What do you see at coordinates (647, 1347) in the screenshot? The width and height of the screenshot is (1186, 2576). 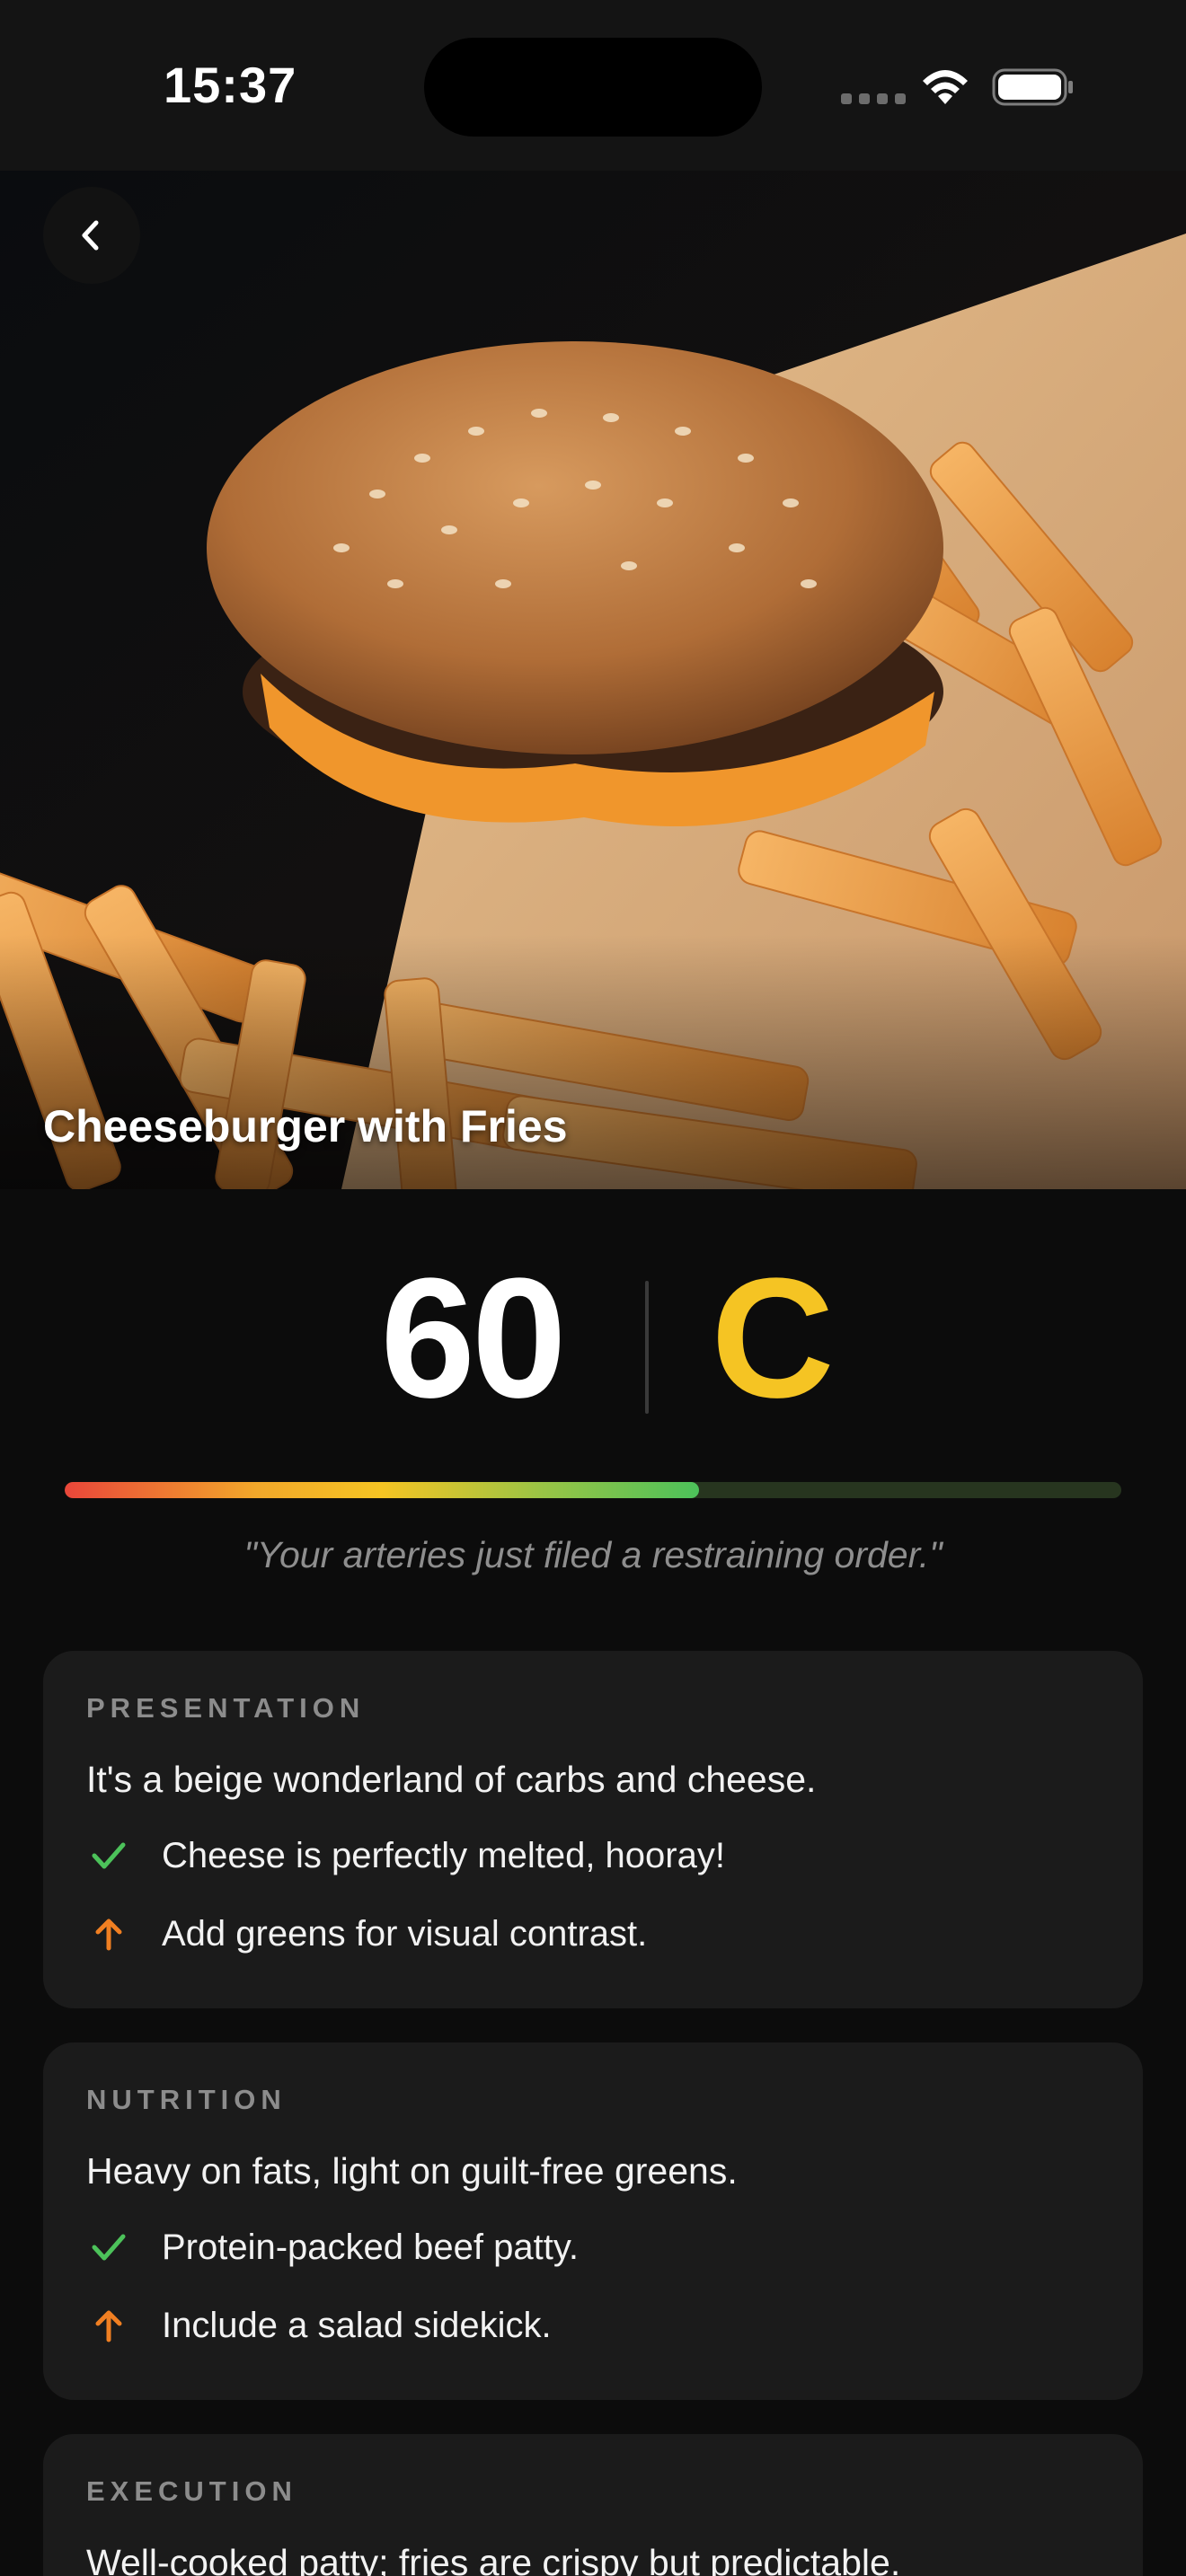 I see `score-divider` at bounding box center [647, 1347].